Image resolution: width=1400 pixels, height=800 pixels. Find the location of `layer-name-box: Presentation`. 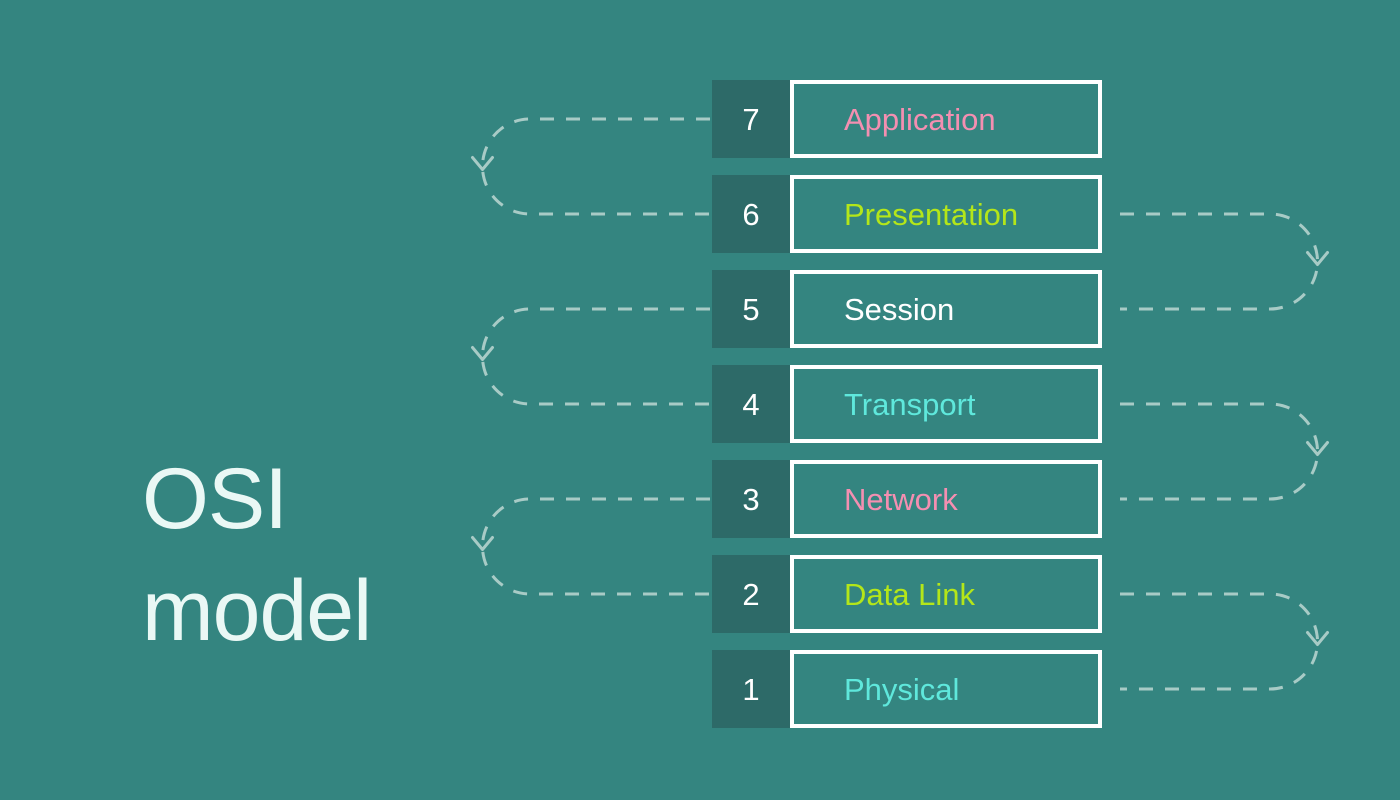

layer-name-box: Presentation is located at coordinates (946, 214).